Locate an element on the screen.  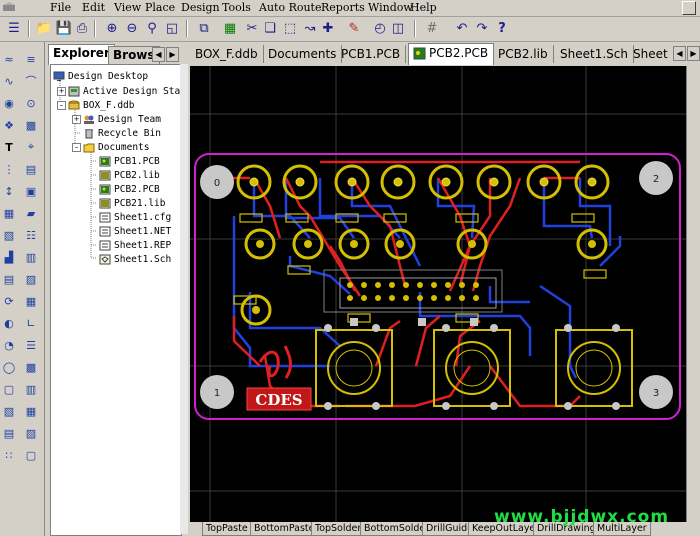
tab-explorer: Explorer is located at coordinates (81, 54).